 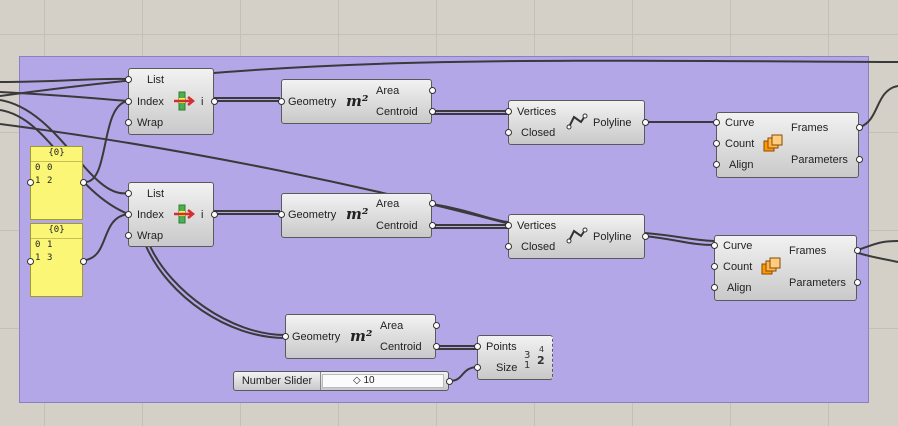 I want to click on input-points-port, so click(x=477, y=346).